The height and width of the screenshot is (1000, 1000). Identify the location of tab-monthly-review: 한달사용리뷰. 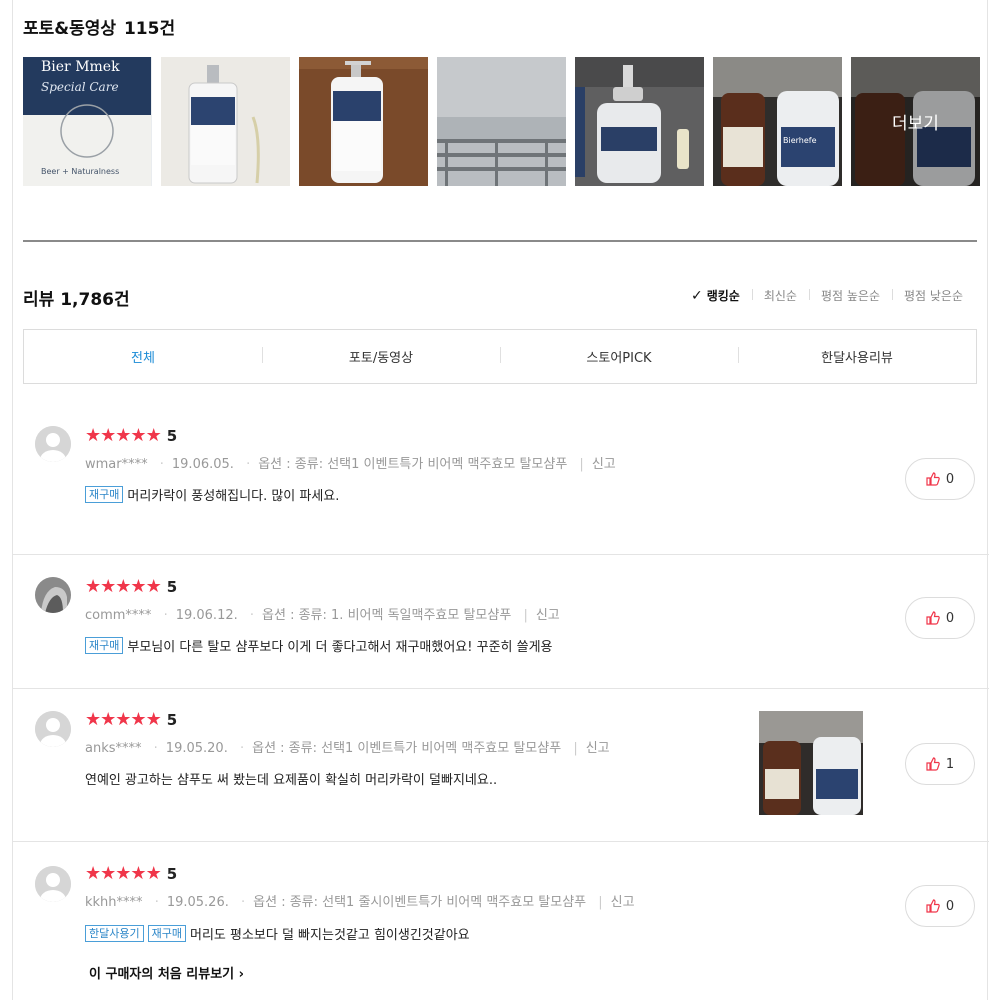
(857, 356).